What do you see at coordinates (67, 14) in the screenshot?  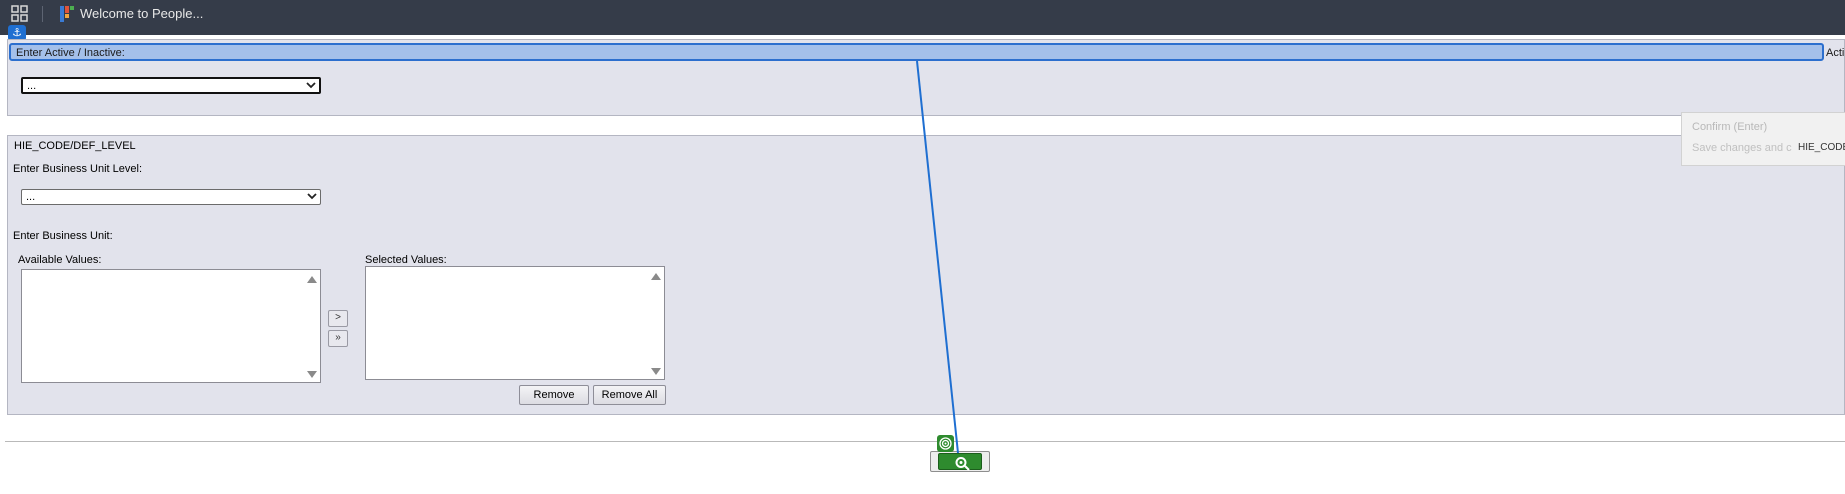 I see `app-logo-icon` at bounding box center [67, 14].